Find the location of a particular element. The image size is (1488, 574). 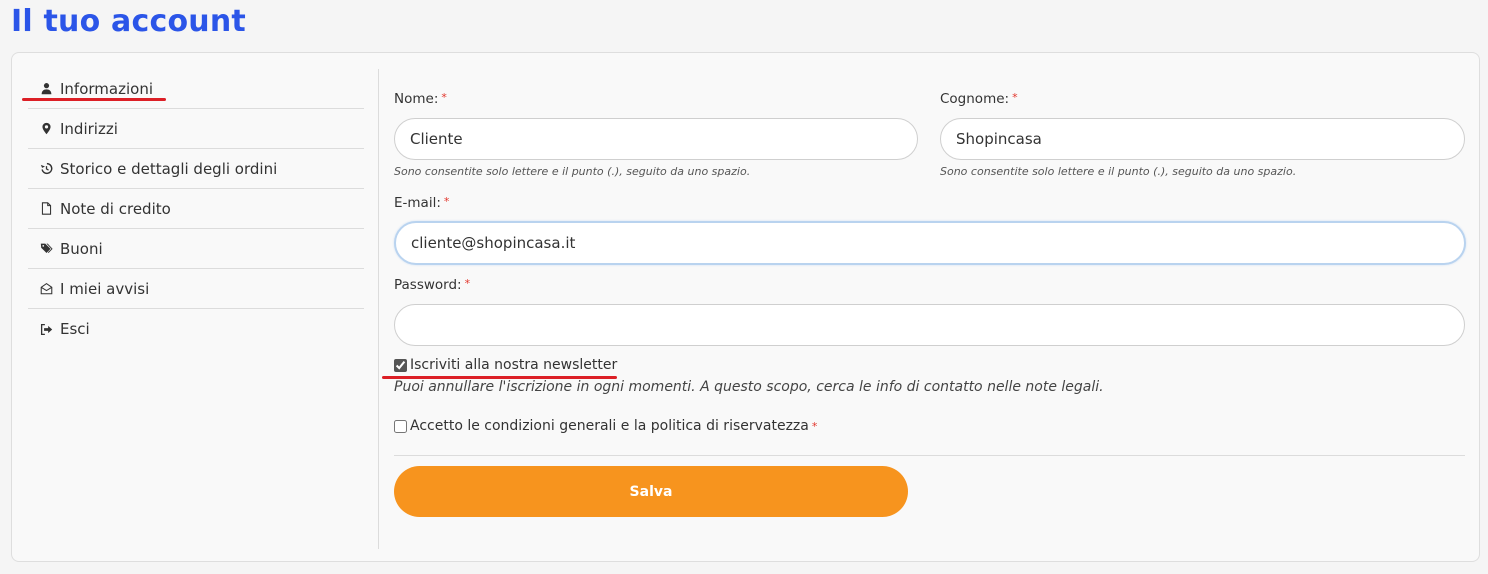

password-label: Password: * is located at coordinates (432, 285).